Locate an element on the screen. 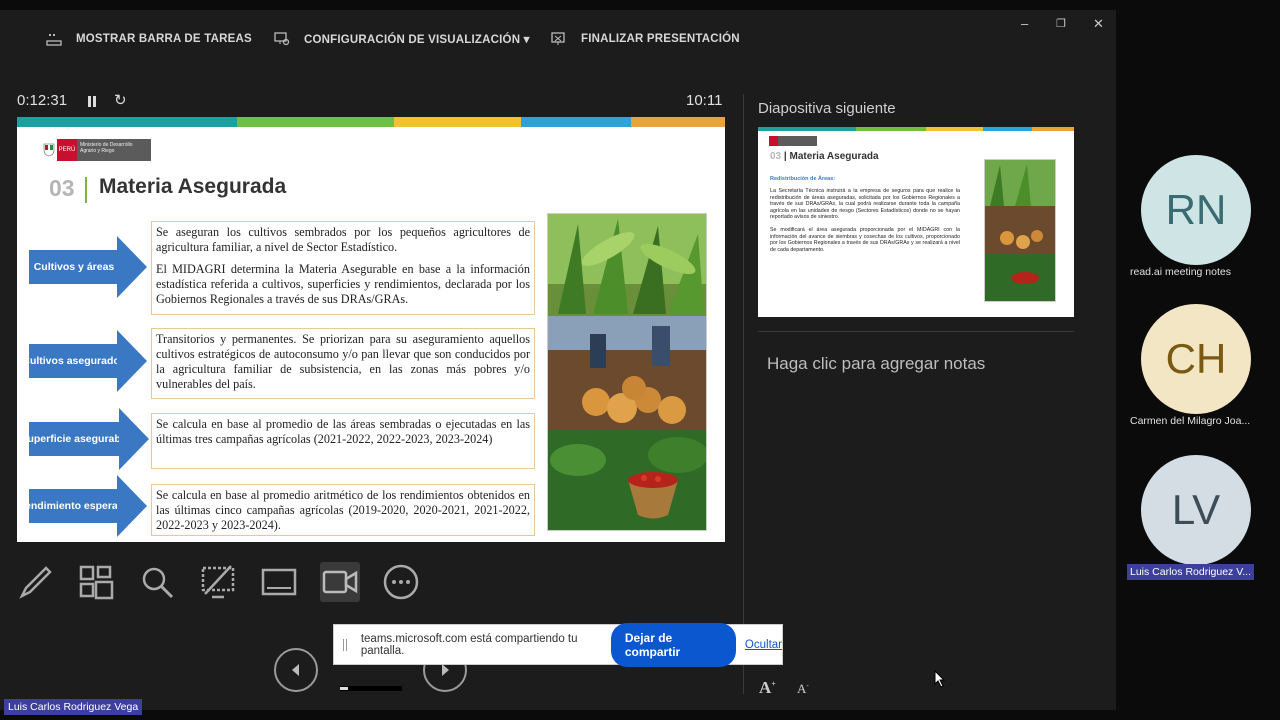  restart-timer-icon: ↻ is located at coordinates (120, 100).